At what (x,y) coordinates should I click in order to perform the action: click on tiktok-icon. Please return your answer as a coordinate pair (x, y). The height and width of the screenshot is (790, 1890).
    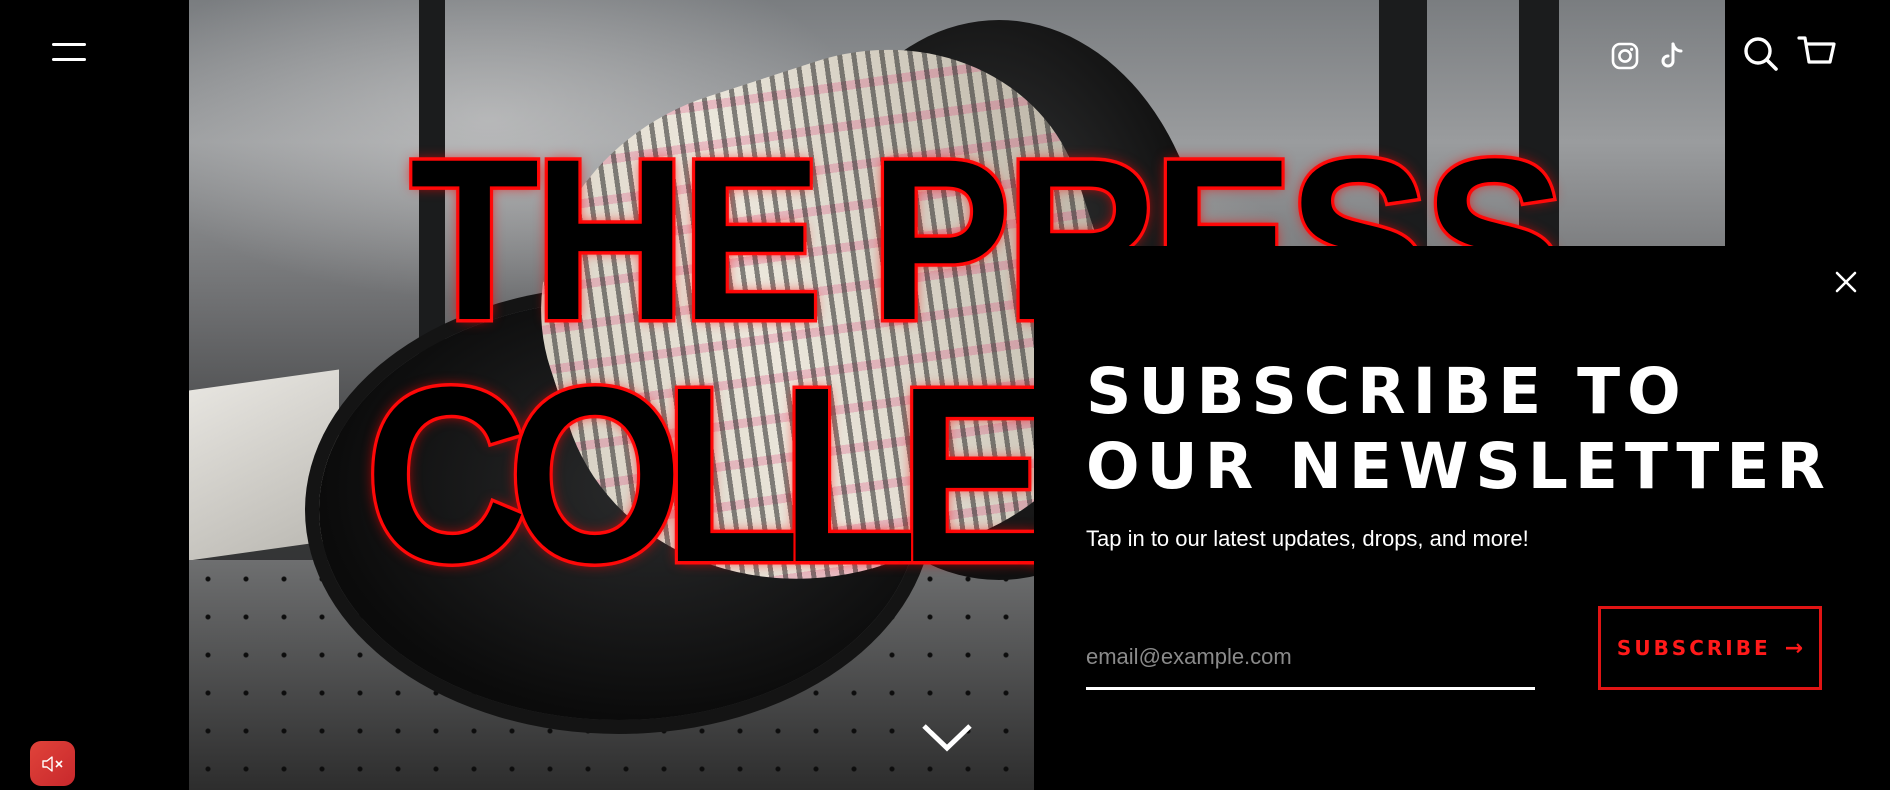
    Looking at the image, I should click on (1672, 55).